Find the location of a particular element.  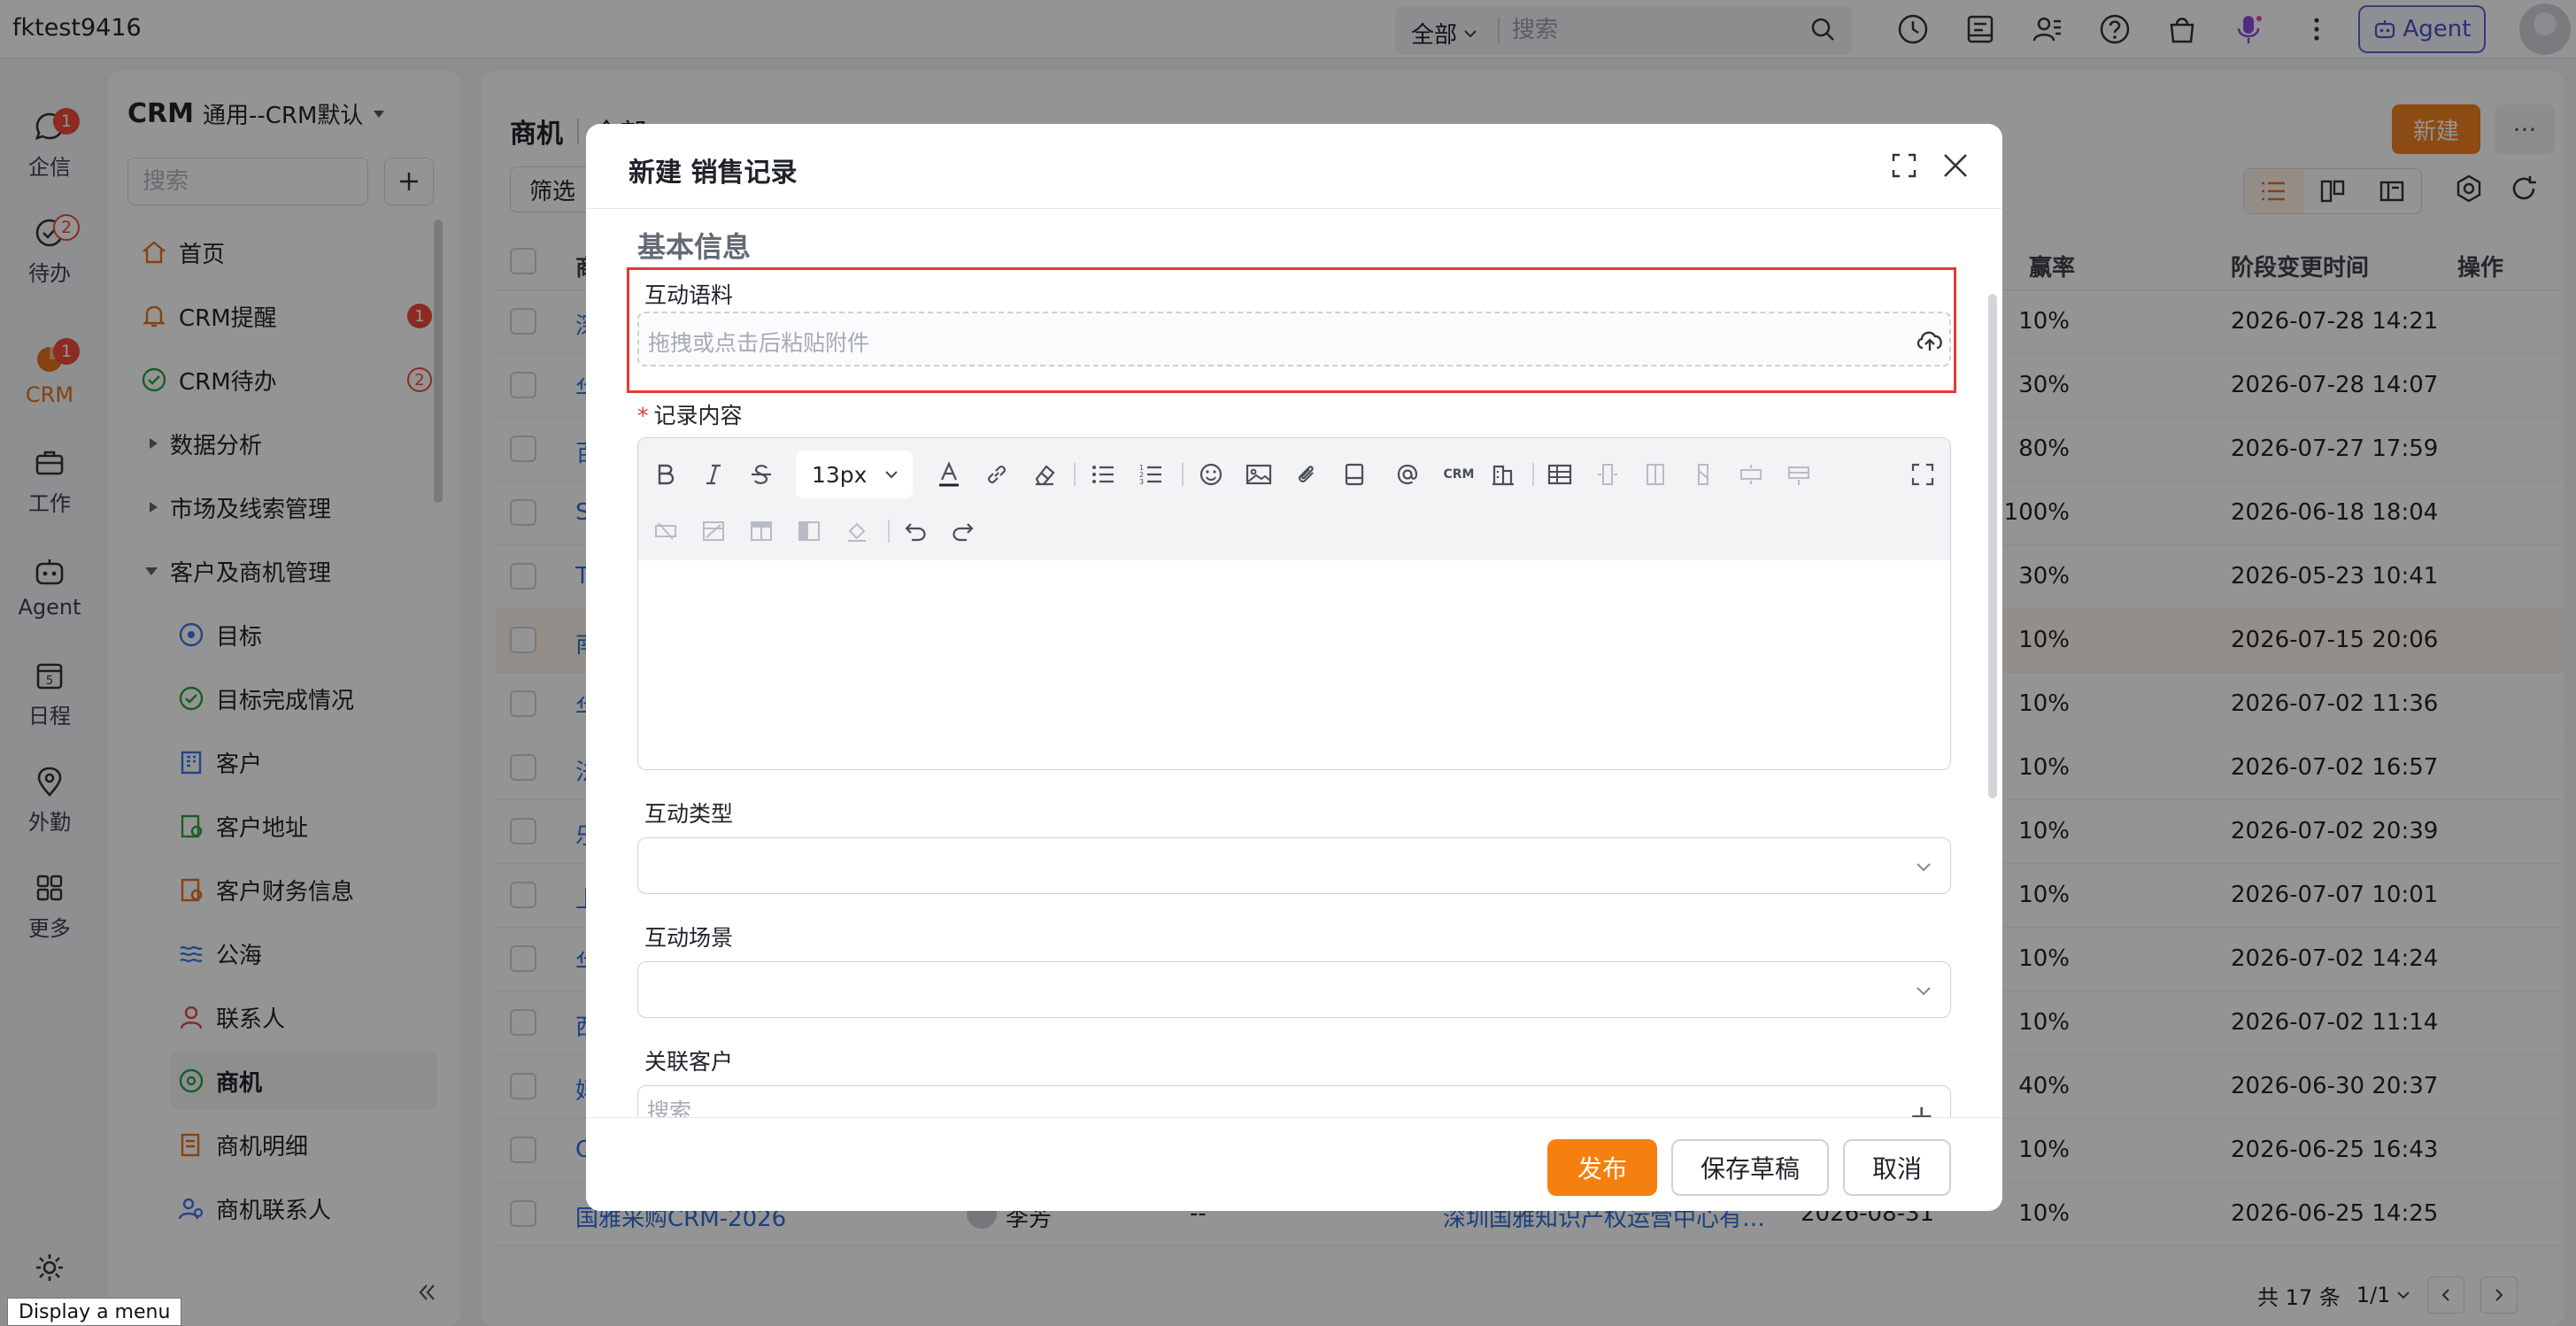

interaction-type-label: 互动类型 is located at coordinates (689, 814).